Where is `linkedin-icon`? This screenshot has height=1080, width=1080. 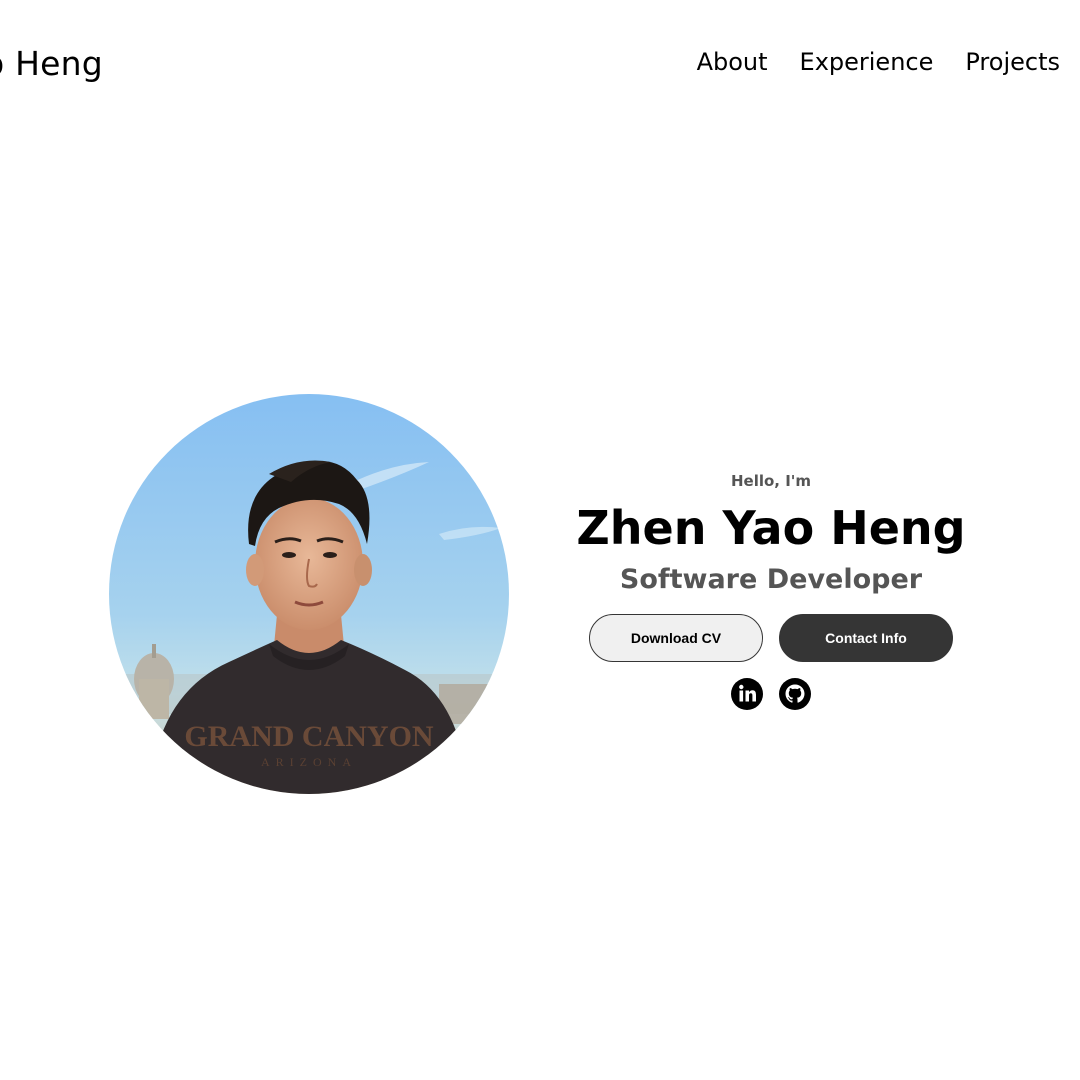 linkedin-icon is located at coordinates (747, 694).